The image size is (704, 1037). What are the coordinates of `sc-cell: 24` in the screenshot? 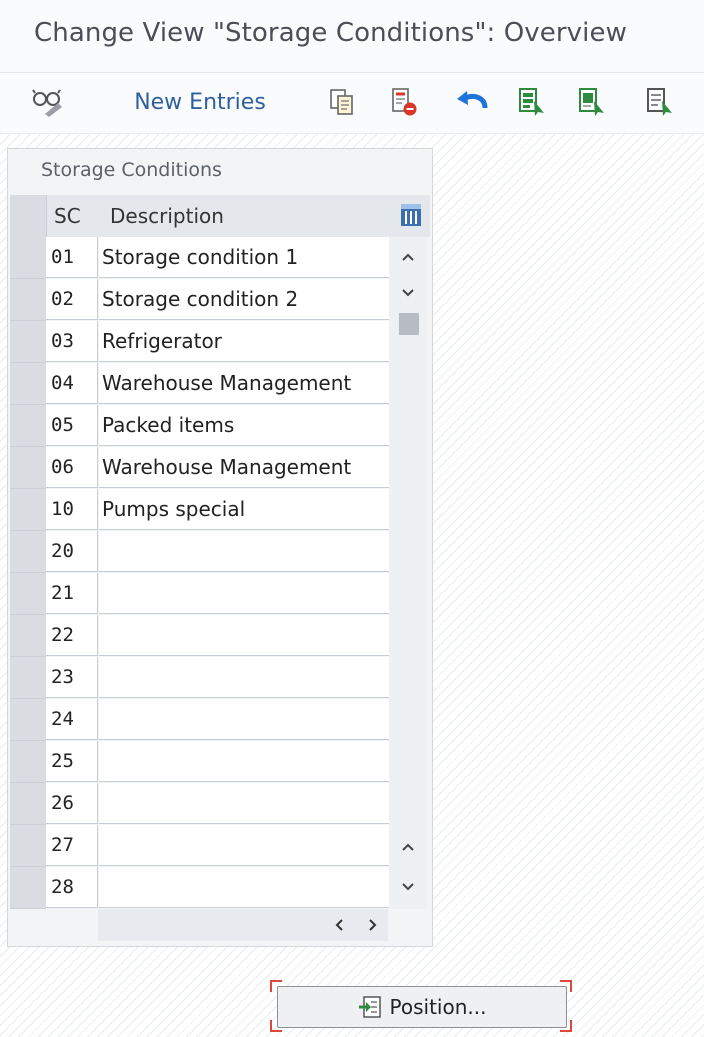 It's located at (72, 719).